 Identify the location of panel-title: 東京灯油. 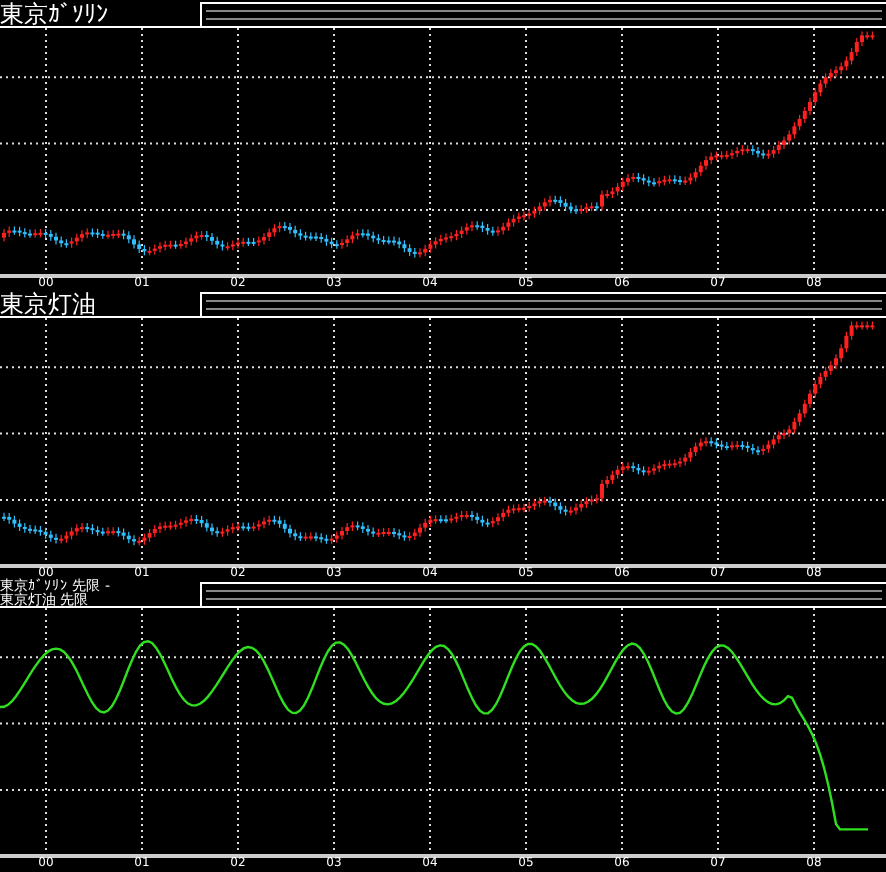
(49, 303).